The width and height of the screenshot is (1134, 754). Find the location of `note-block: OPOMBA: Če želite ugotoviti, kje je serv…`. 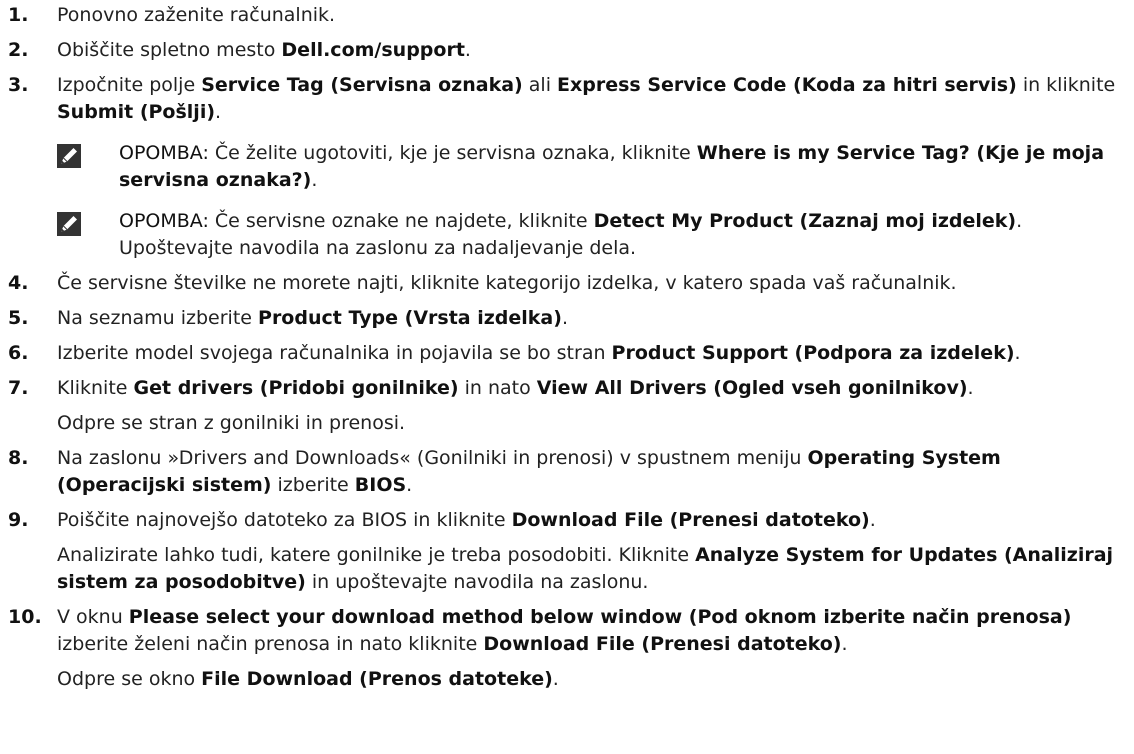

note-block: OPOMBA: Če želite ugotoviti, kje je serv… is located at coordinates (593, 167).